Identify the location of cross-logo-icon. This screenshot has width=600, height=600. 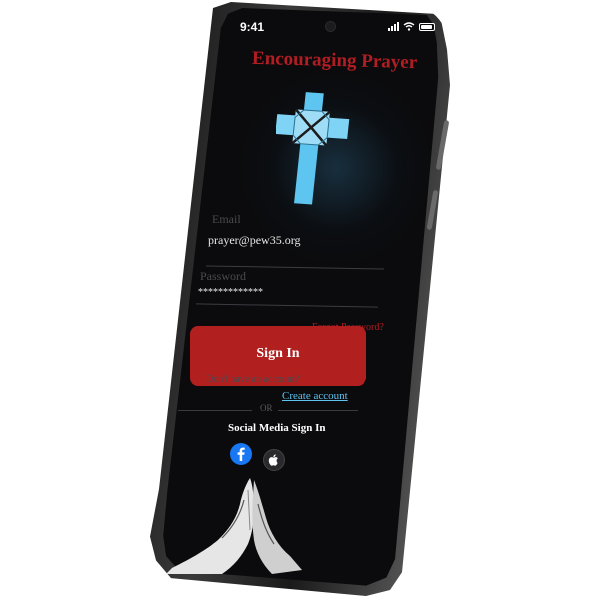
(313, 148).